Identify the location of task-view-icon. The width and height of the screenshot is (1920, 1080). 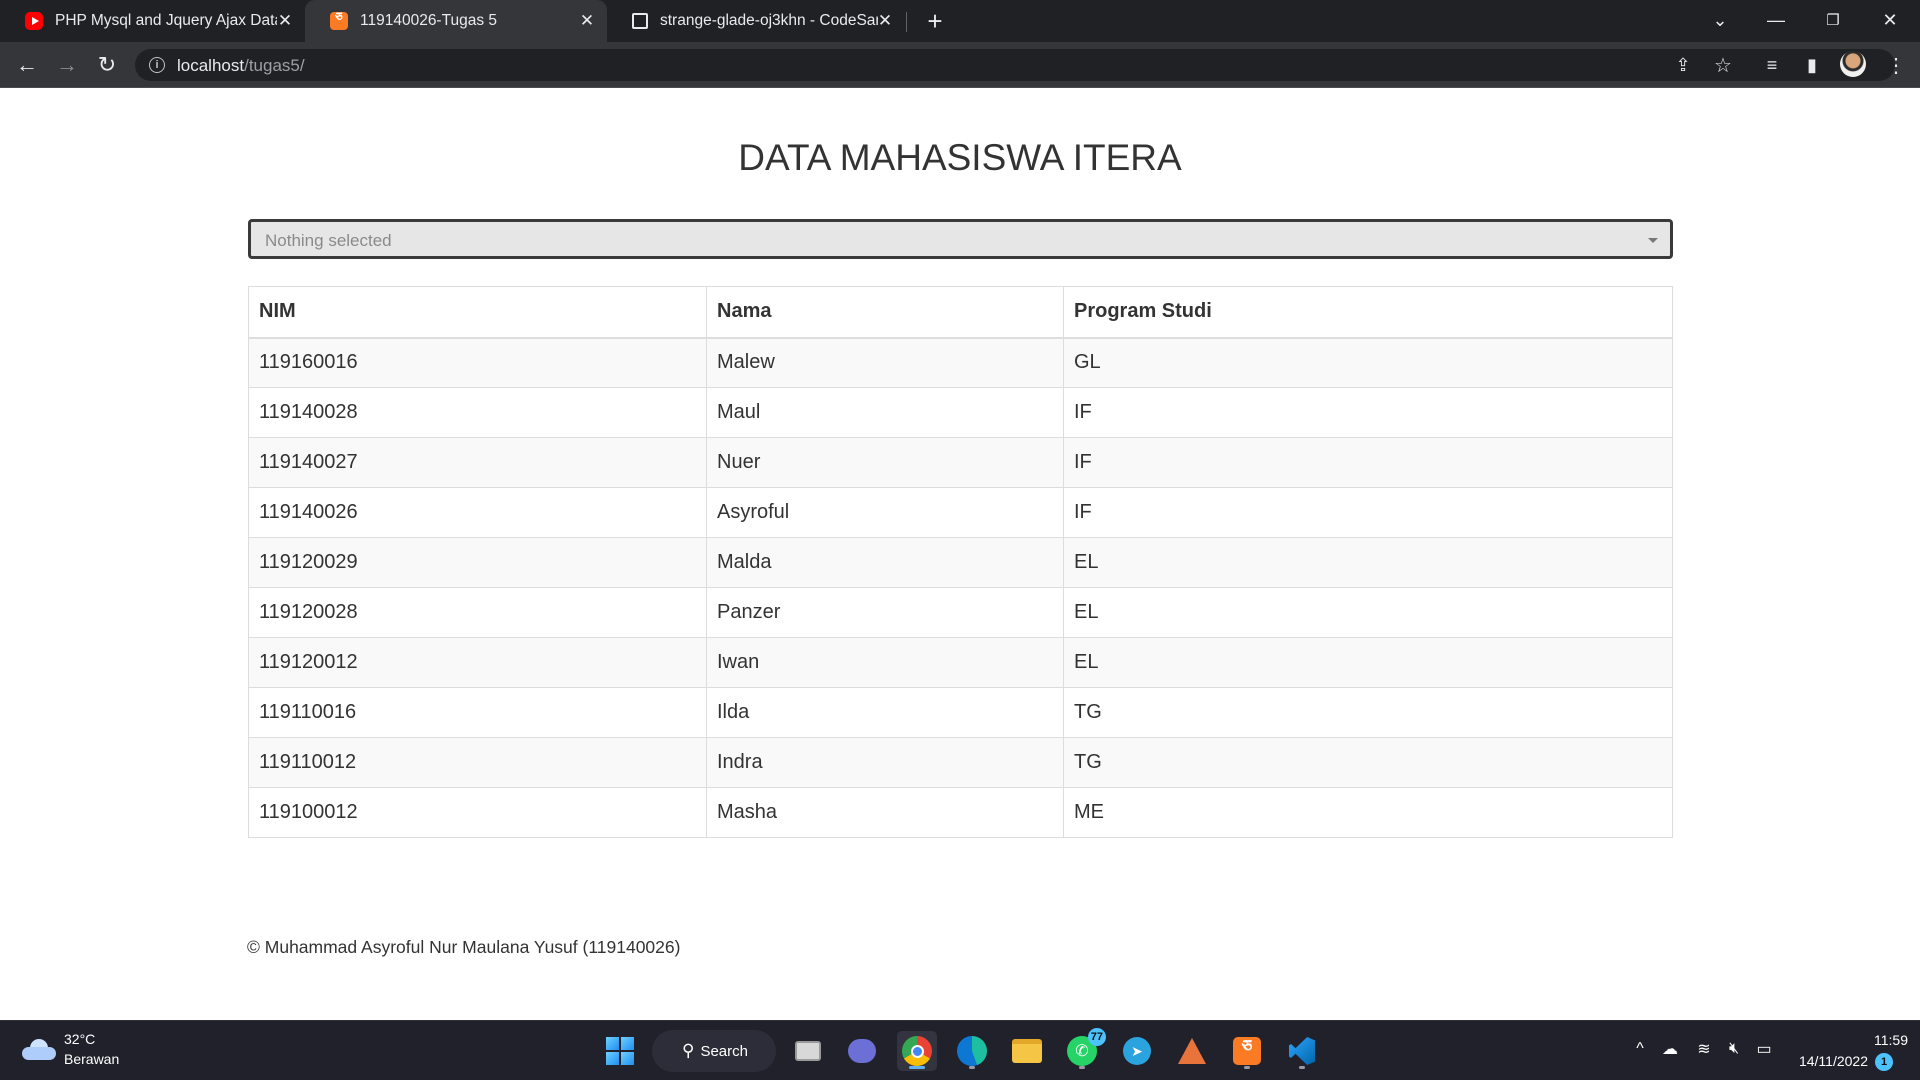
(808, 1051).